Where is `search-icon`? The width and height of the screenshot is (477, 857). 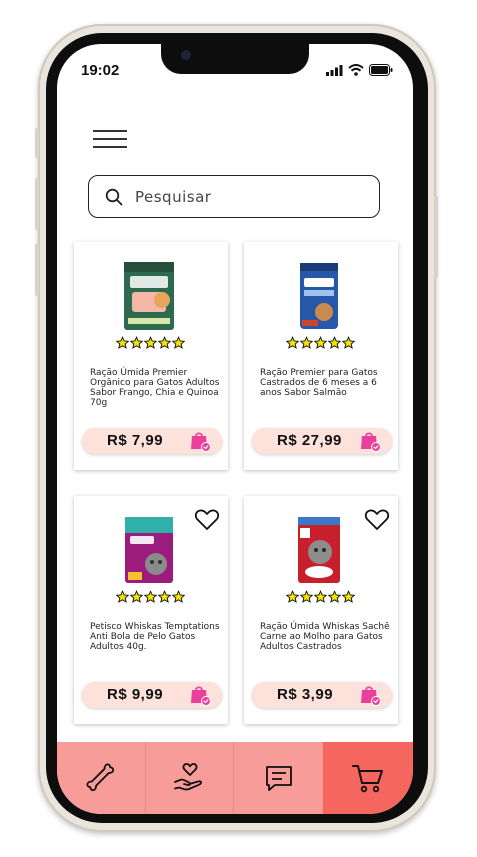 search-icon is located at coordinates (114, 196).